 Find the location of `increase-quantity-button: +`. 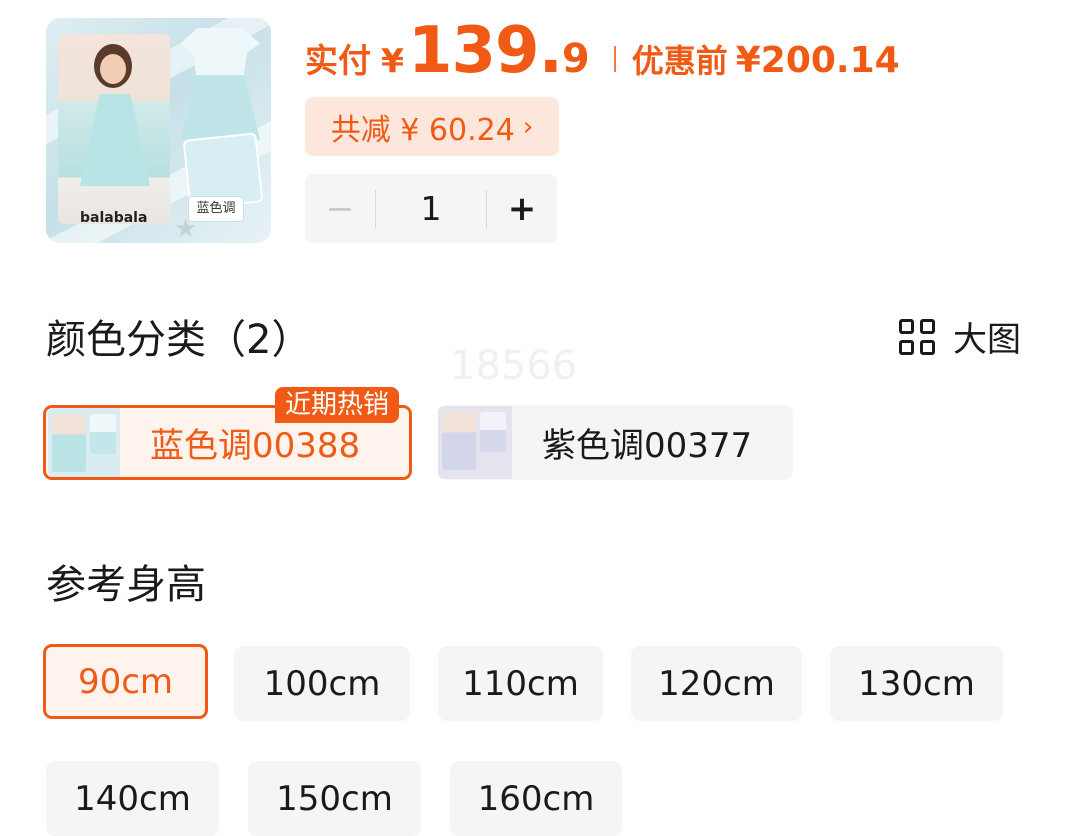

increase-quantity-button: + is located at coordinates (522, 209).